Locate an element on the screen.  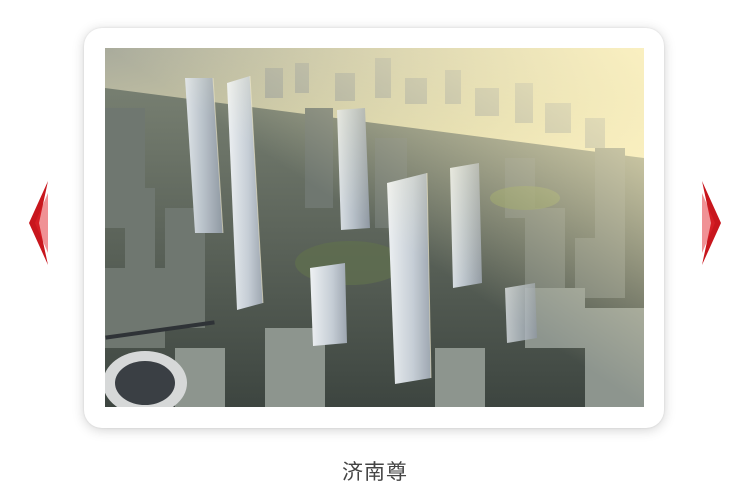
chevron-right-icon is located at coordinates (711, 223).